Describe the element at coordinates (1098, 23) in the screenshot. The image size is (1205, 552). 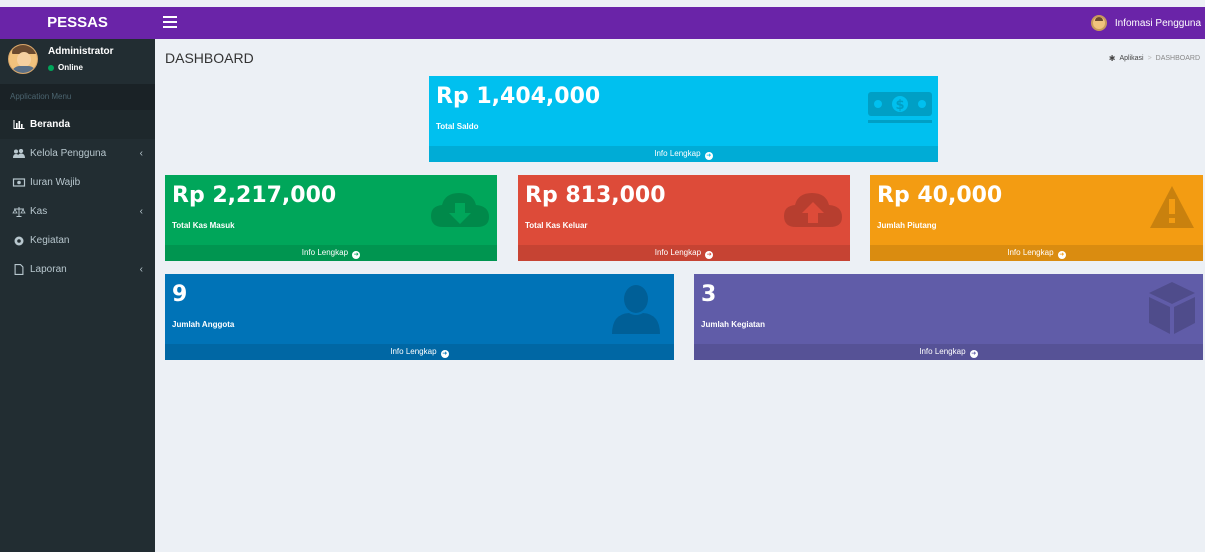
I see `user-avatar-small` at that location.